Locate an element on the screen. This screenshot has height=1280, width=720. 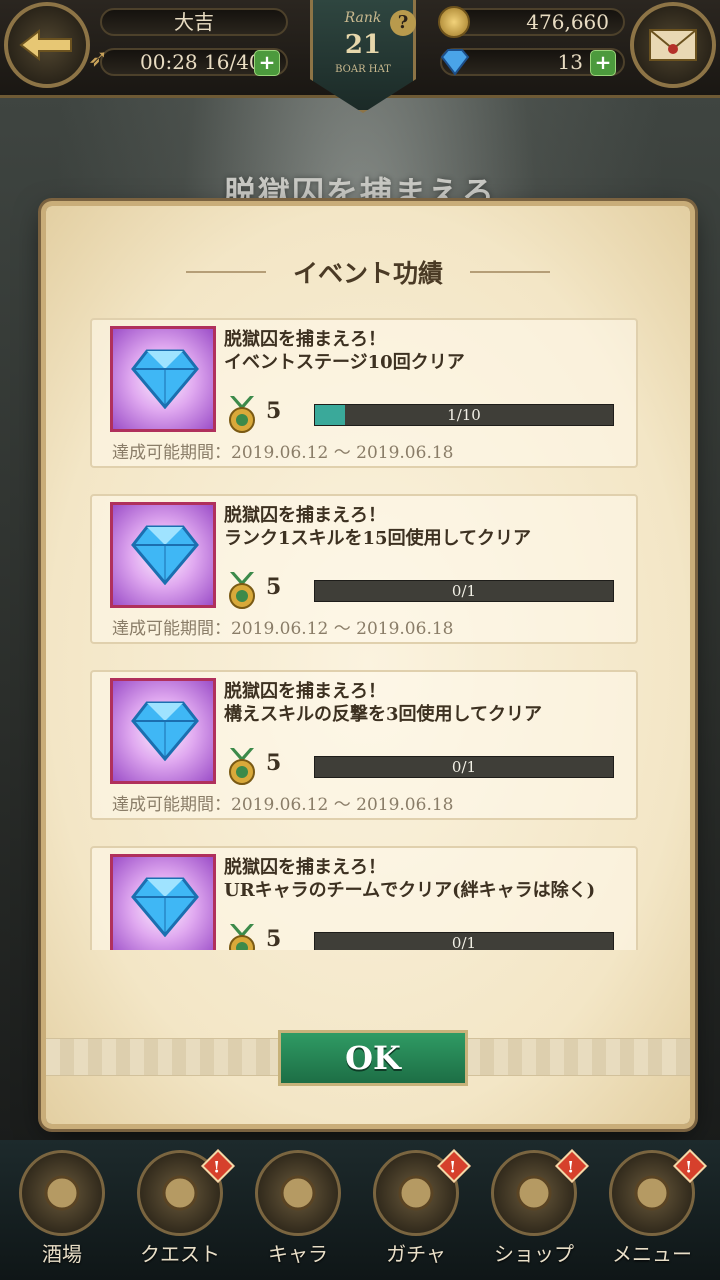
back-arrow-icon is located at coordinates (45, 45).